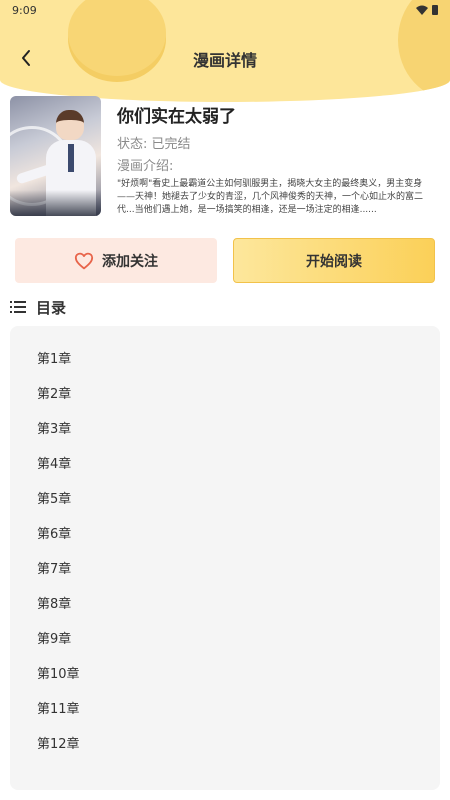  What do you see at coordinates (18, 307) in the screenshot?
I see `list-icon` at bounding box center [18, 307].